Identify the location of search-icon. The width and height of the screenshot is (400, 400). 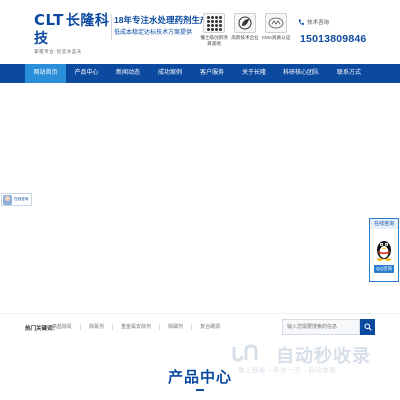
(368, 327).